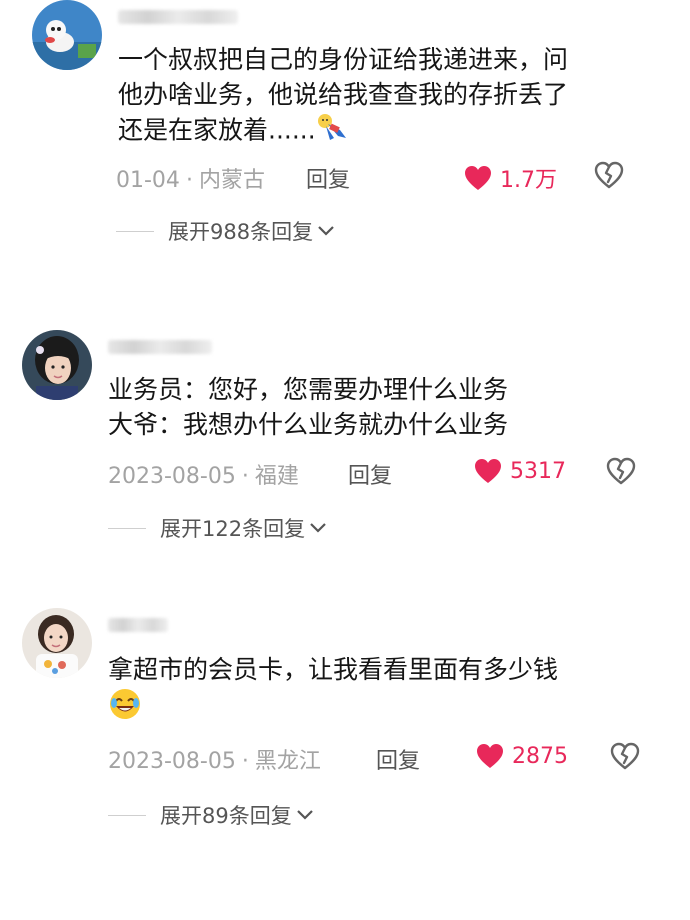 This screenshot has height=920, width=690. Describe the element at coordinates (308, 407) in the screenshot. I see `comment-text: 业务员：您好，您需要办理什么业务 大爷：我想办什么业务就办什么业务` at that location.